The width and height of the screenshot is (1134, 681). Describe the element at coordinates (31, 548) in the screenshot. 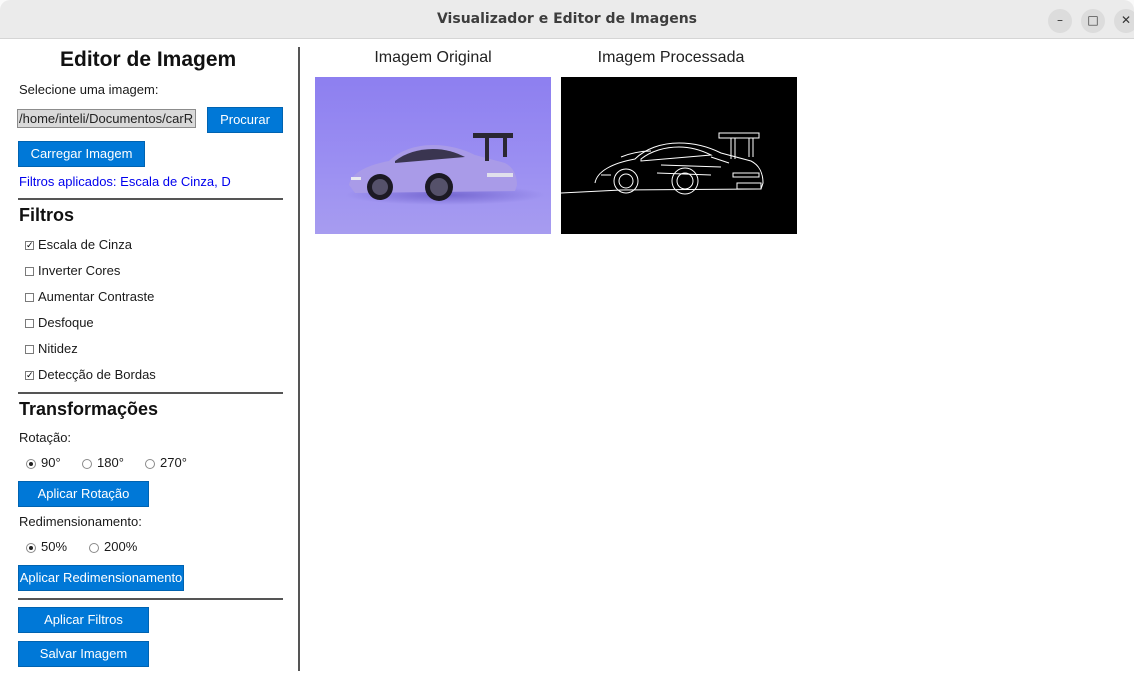

I see `resize-50-radio` at that location.